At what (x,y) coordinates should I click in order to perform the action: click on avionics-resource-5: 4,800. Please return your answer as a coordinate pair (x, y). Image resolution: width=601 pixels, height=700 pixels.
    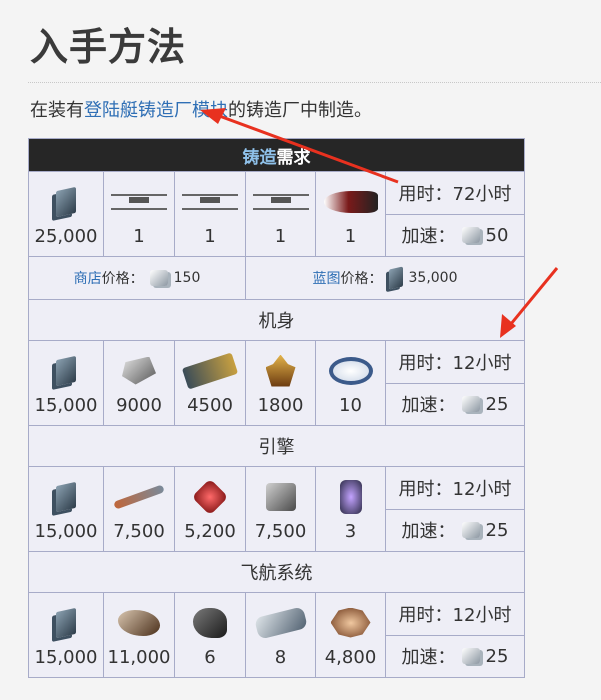
    Looking at the image, I should click on (350, 635).